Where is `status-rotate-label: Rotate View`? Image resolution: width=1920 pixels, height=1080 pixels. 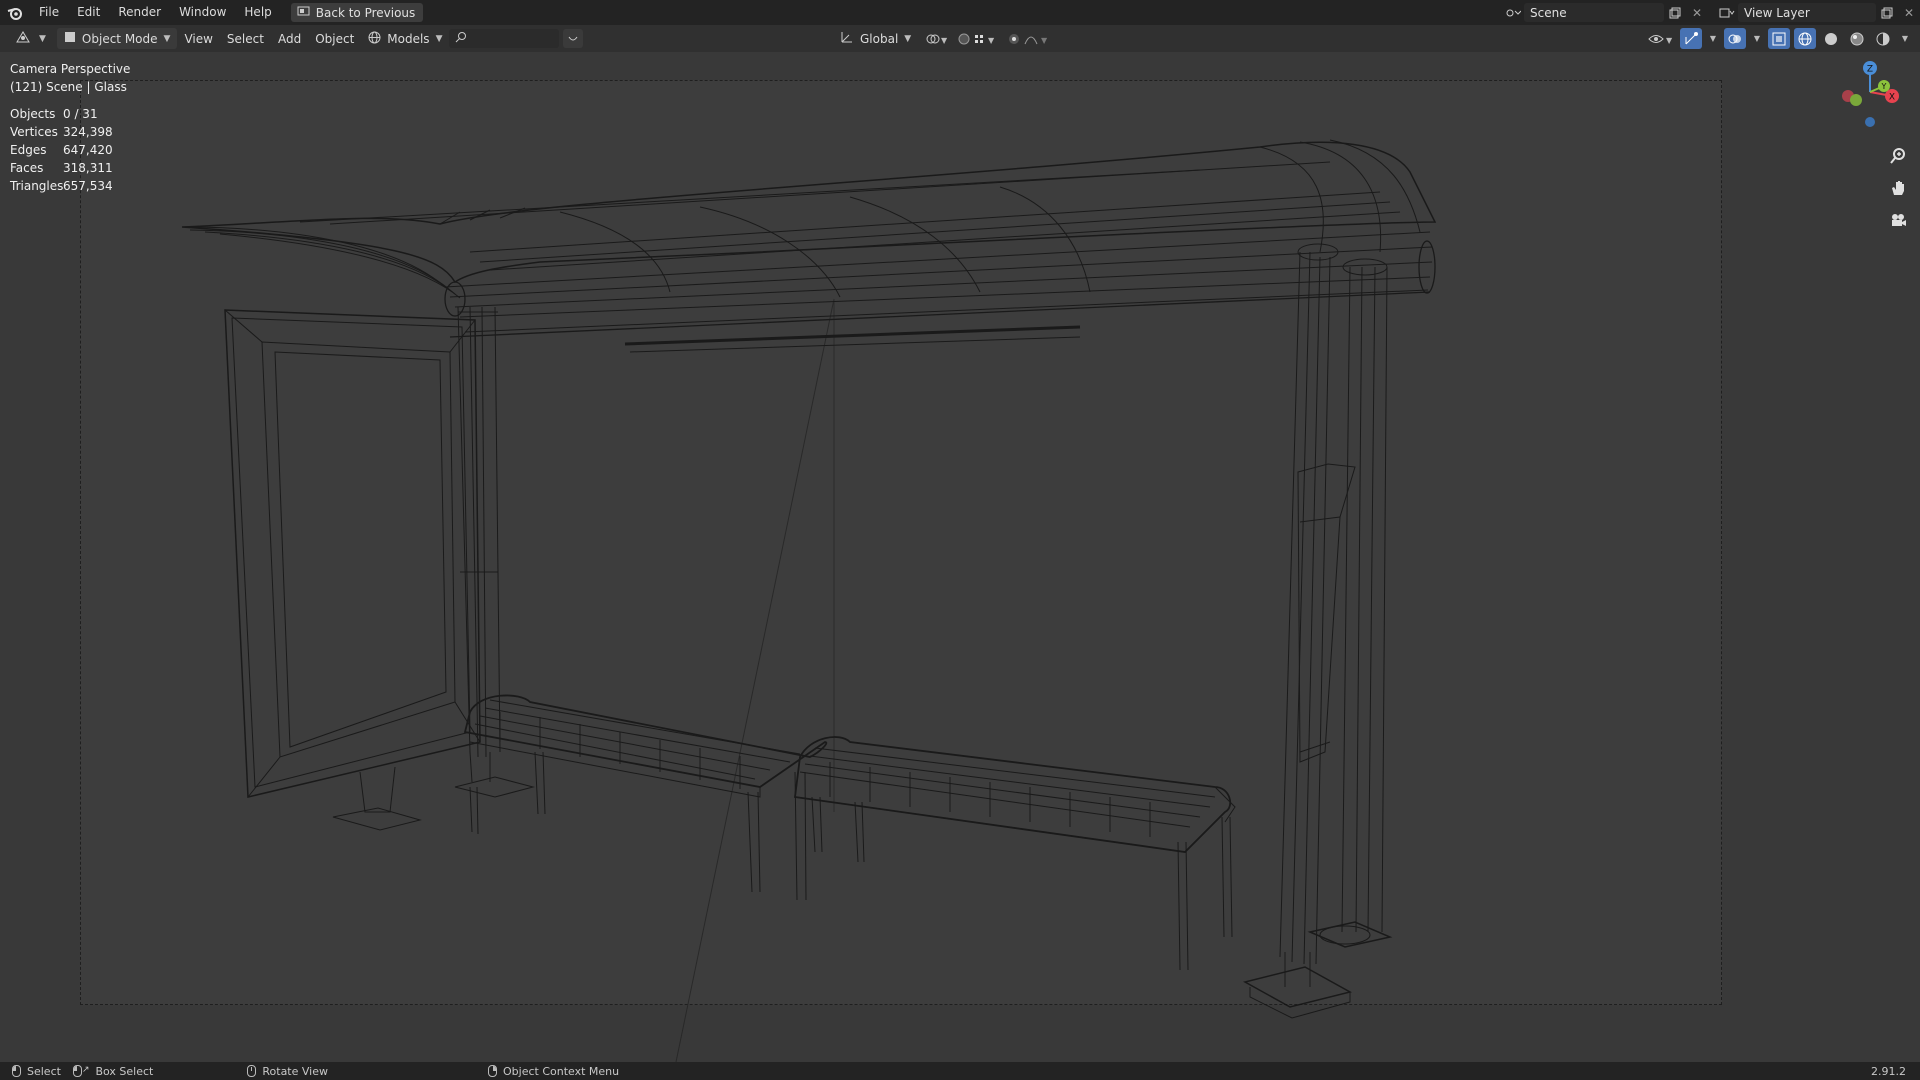
status-rotate-label: Rotate View is located at coordinates (295, 1071).